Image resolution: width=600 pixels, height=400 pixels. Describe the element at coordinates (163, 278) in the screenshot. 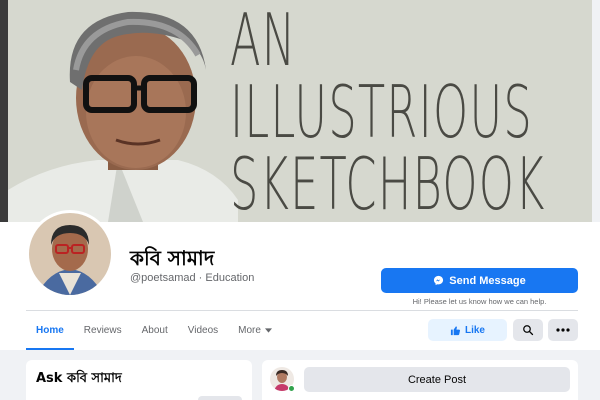

I see `page-handle: @poetsamad` at that location.